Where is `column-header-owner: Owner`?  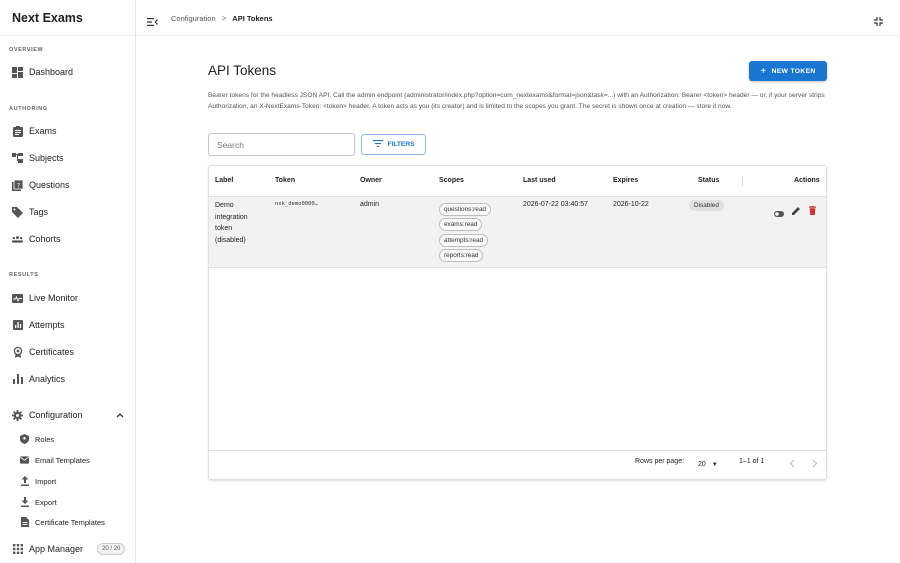 column-header-owner: Owner is located at coordinates (371, 180).